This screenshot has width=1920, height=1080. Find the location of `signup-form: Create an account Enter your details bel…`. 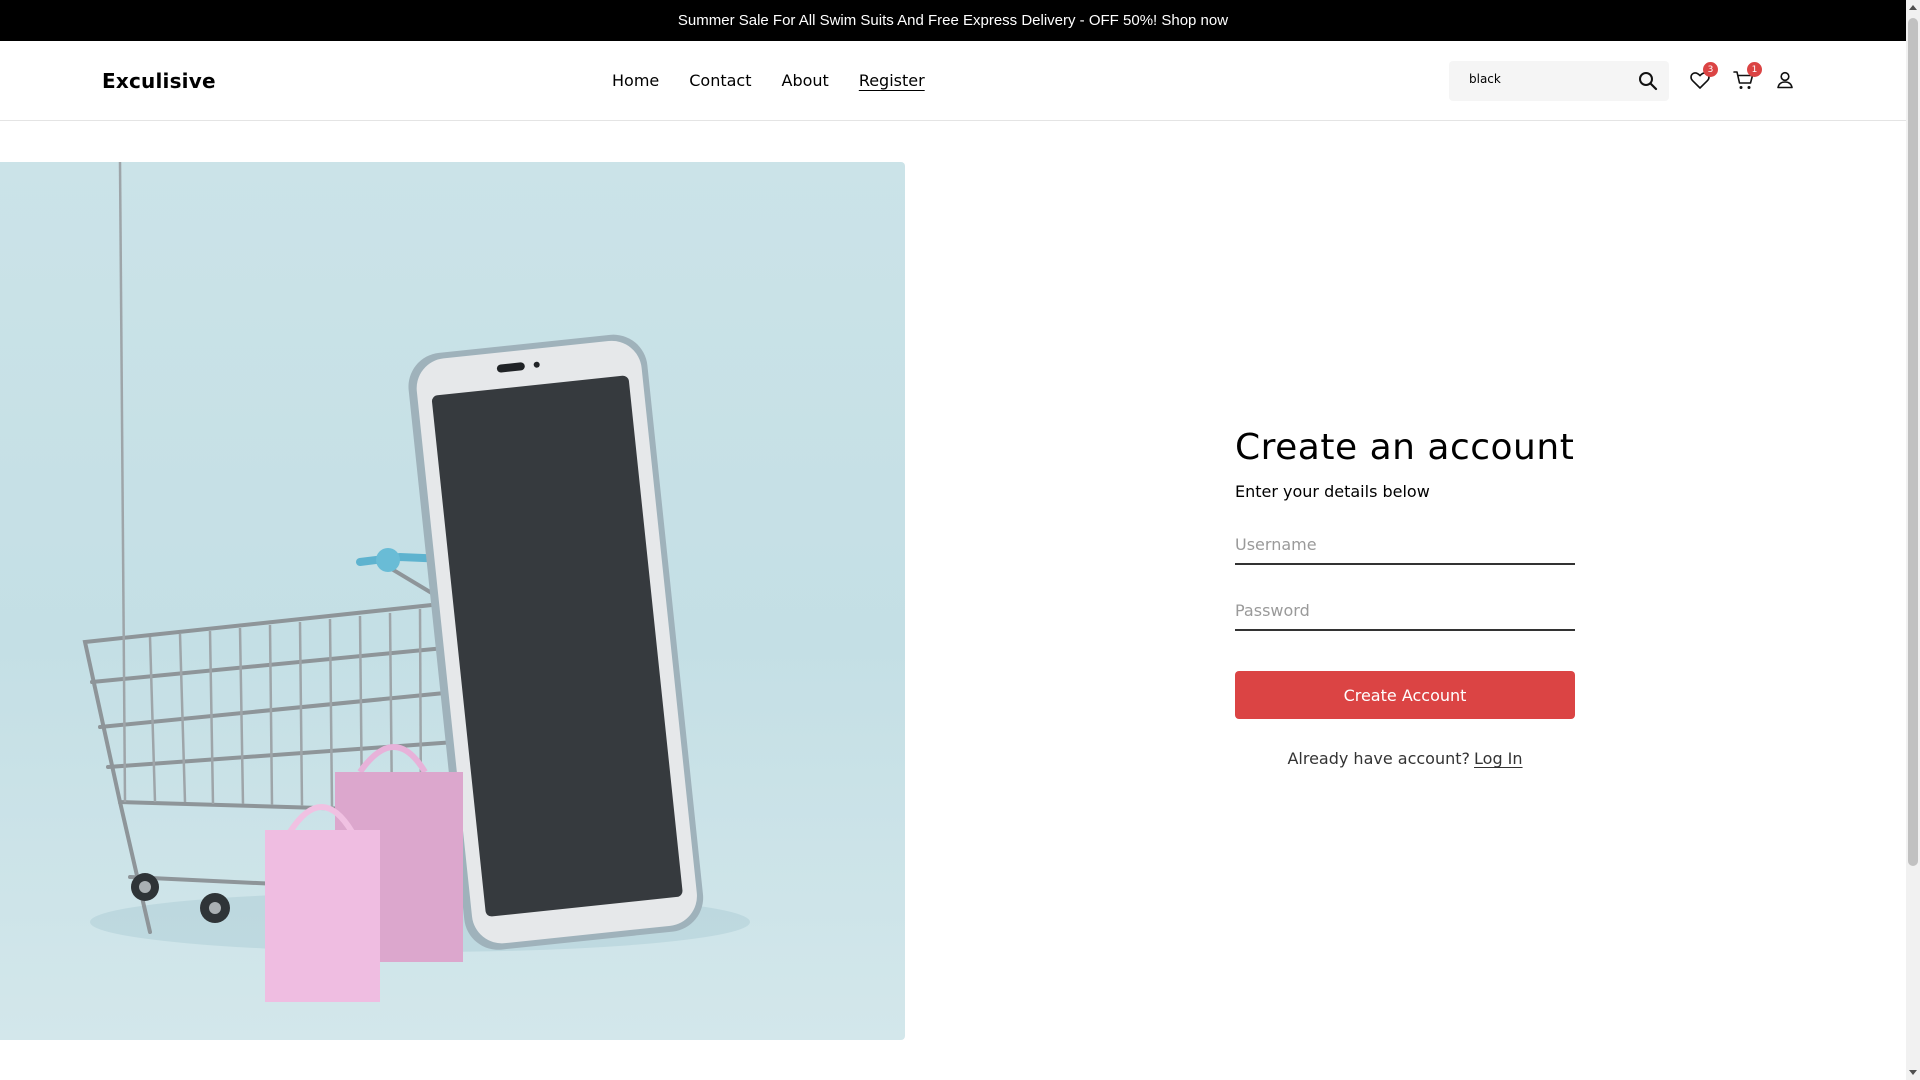

signup-form: Create an account Enter your details bel… is located at coordinates (1405, 596).